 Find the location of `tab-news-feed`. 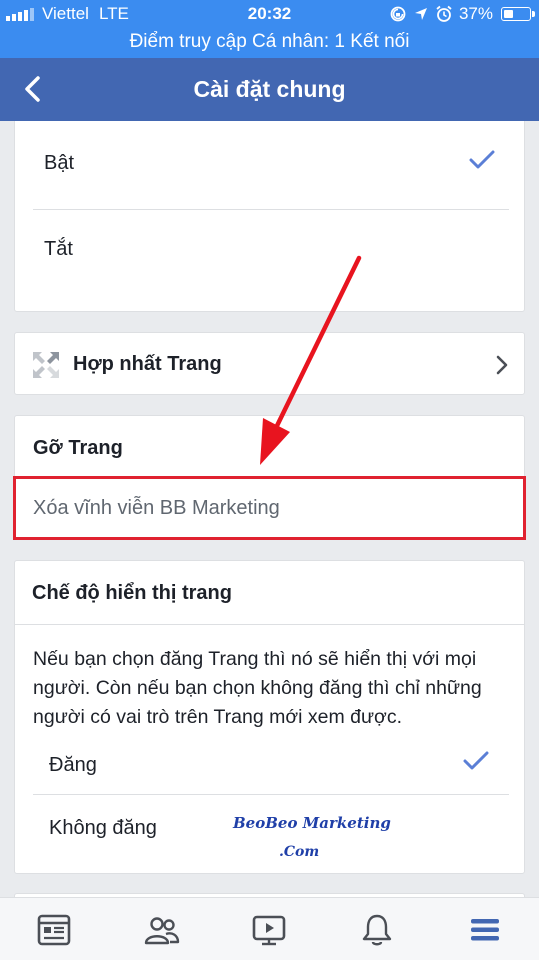

tab-news-feed is located at coordinates (54, 929).